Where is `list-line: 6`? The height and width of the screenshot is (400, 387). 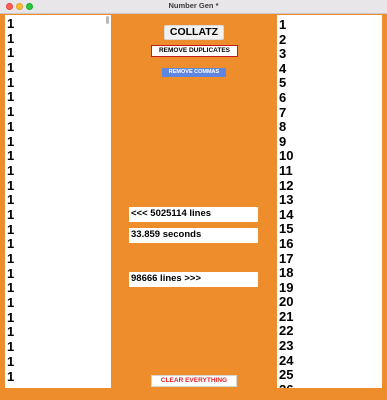
list-line: 6 is located at coordinates (283, 97).